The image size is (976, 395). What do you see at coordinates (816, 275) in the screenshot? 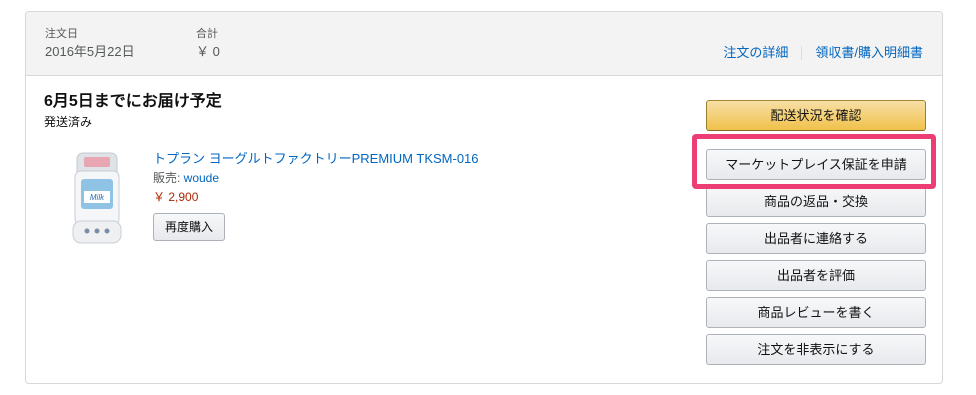
I see `rate-seller-button: 出品者を評価` at bounding box center [816, 275].